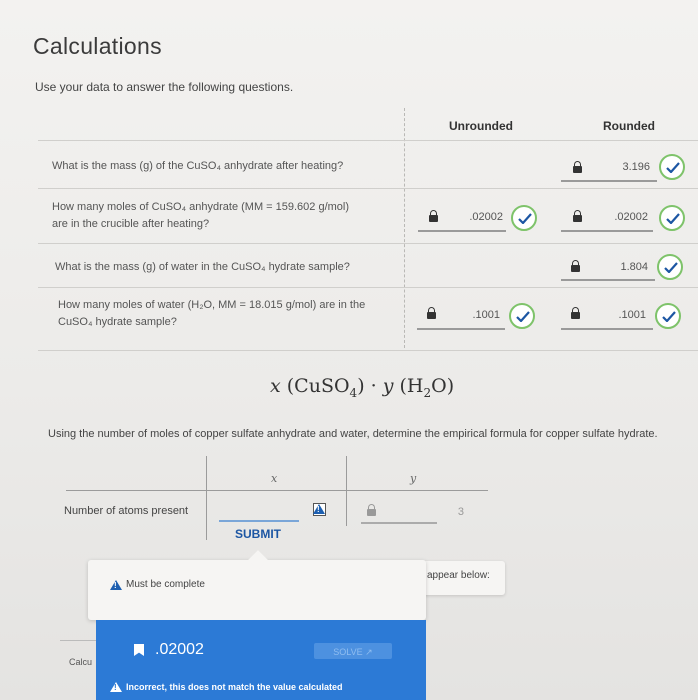 The image size is (698, 700). I want to click on page-title: Calculations, so click(97, 46).